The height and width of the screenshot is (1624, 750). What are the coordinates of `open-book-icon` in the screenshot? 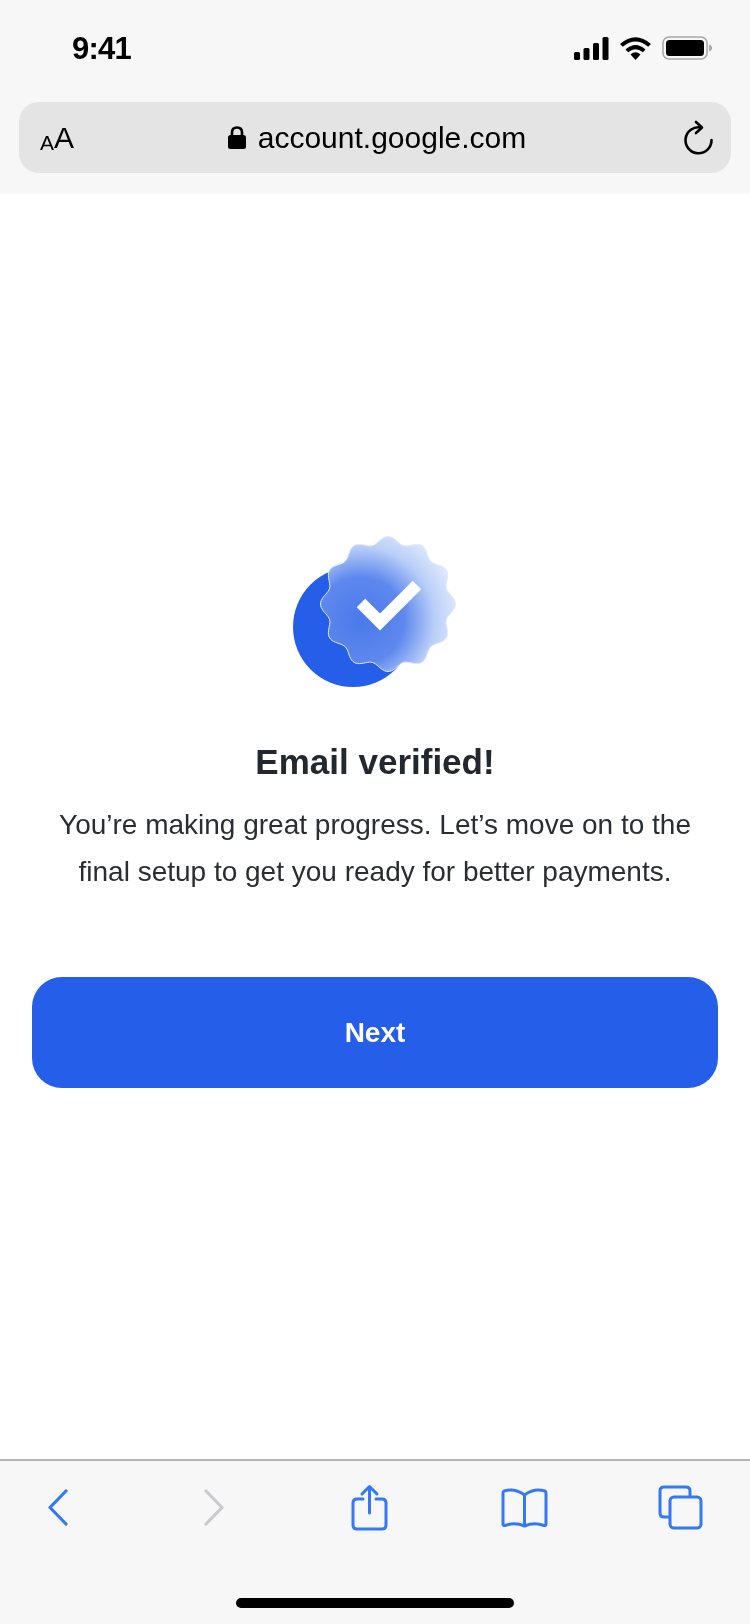 It's located at (524, 1507).